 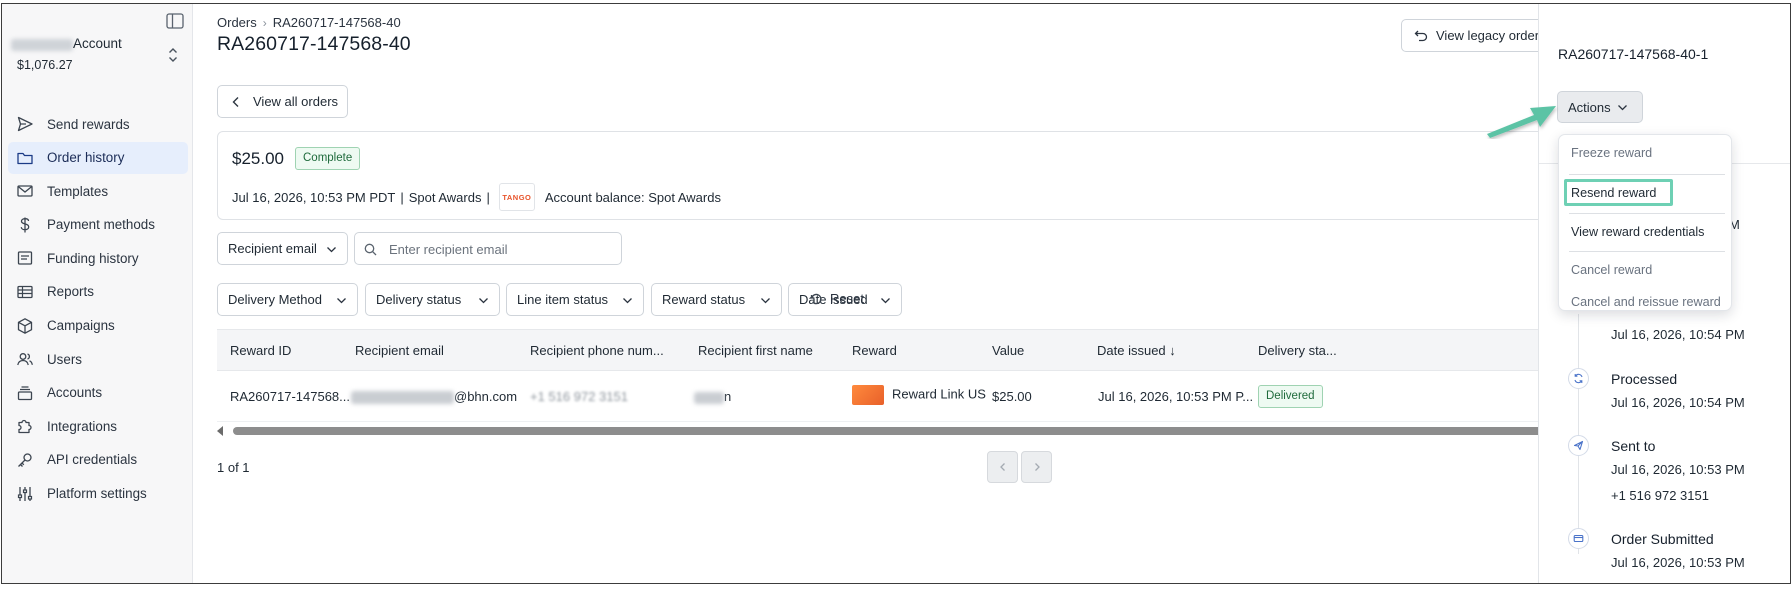 What do you see at coordinates (1008, 350) in the screenshot?
I see `col-value: Value` at bounding box center [1008, 350].